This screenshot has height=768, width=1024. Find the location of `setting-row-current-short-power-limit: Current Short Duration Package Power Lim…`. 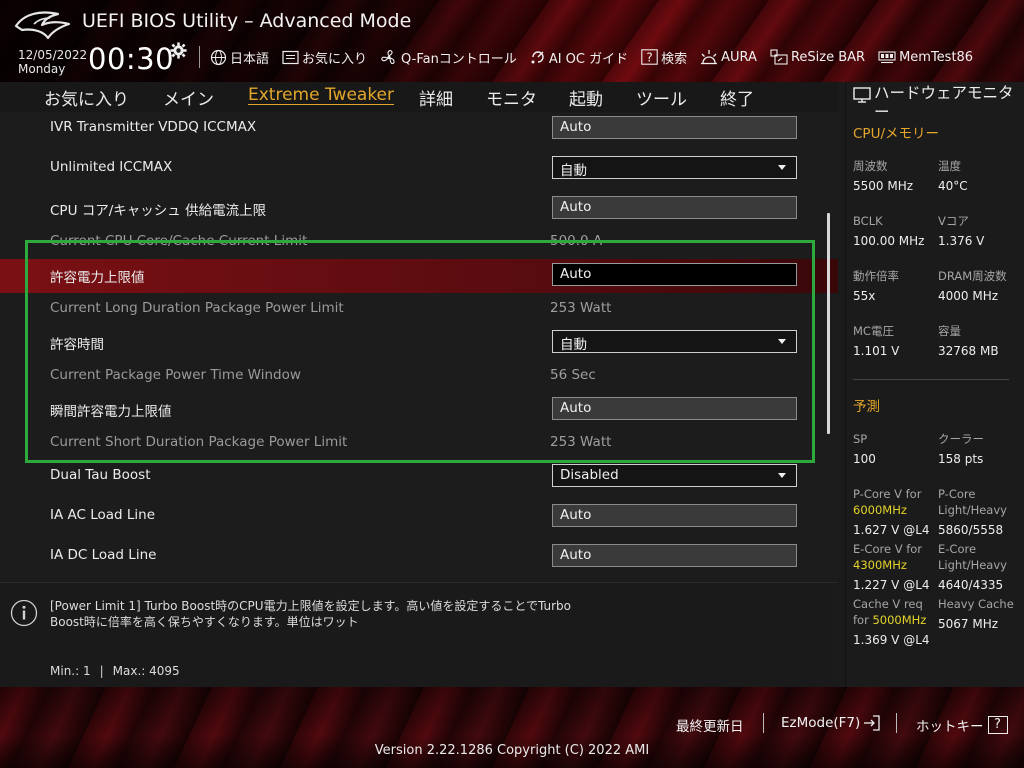

setting-row-current-short-power-limit: Current Short Duration Package Power Lim… is located at coordinates (419, 444).